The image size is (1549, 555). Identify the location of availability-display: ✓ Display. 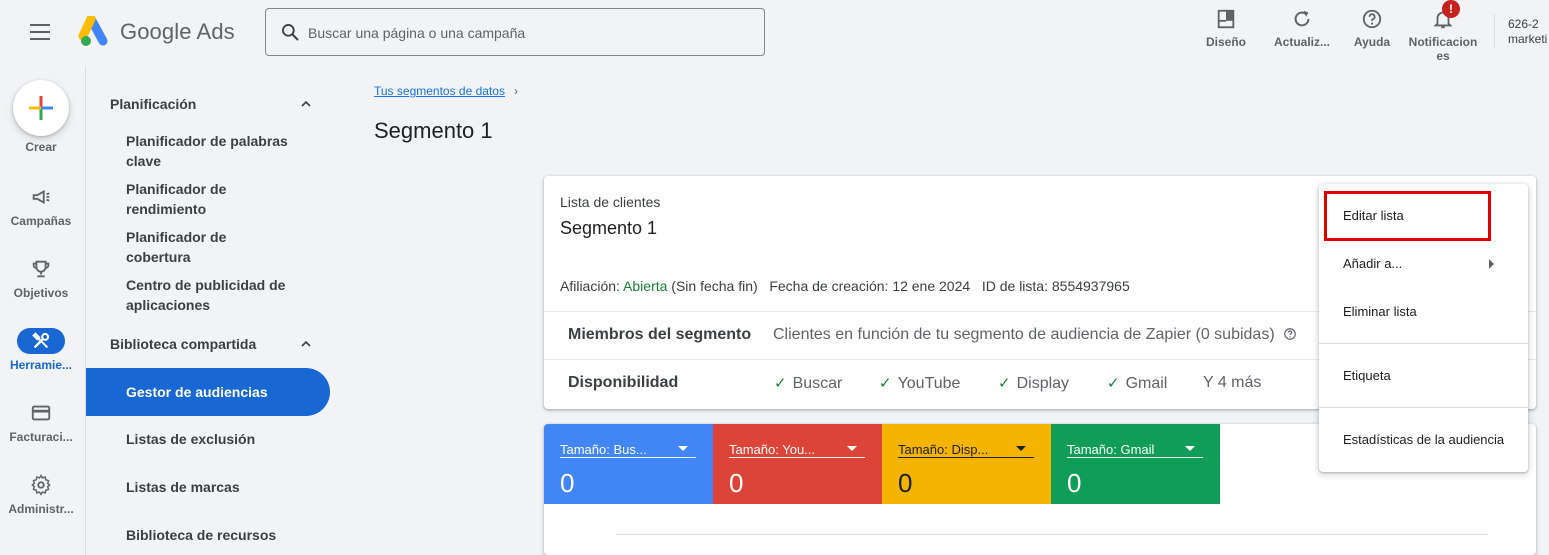
(1033, 383).